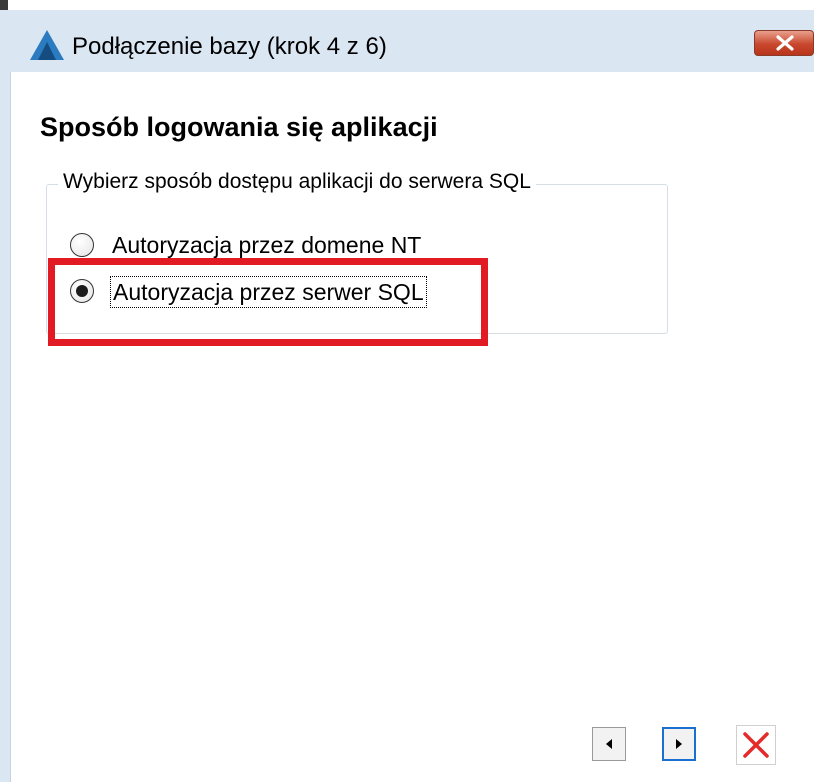 This screenshot has width=814, height=782. I want to click on page-heading: Sposób logowania się aplikacji, so click(239, 127).